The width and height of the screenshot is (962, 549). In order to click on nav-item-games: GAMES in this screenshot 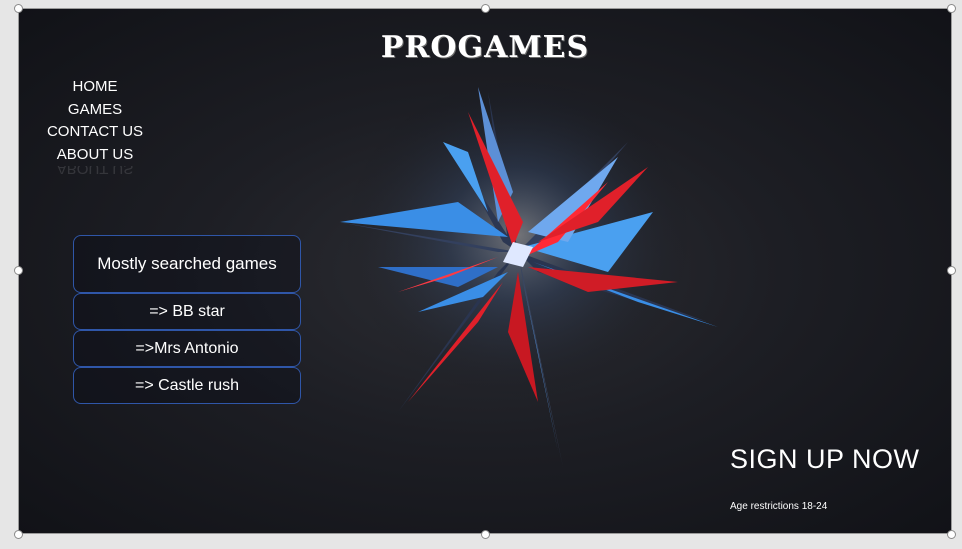, I will do `click(95, 110)`.